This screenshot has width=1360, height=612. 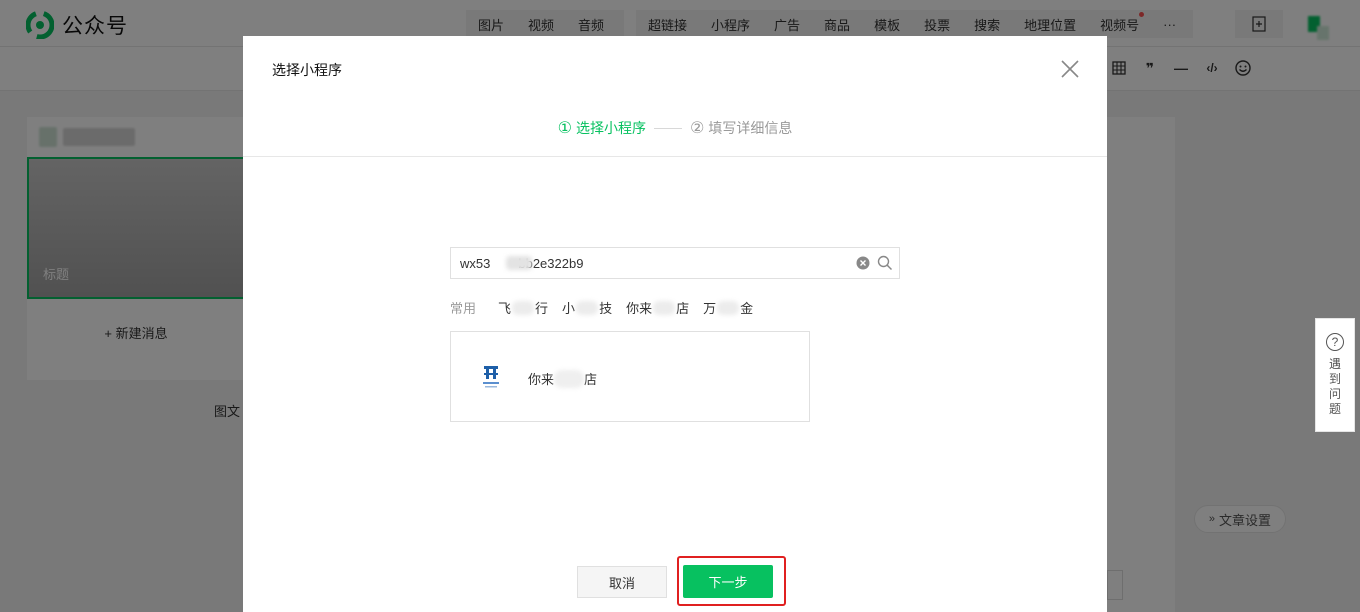 What do you see at coordinates (523, 307) in the screenshot?
I see `common-item: 飞行` at bounding box center [523, 307].